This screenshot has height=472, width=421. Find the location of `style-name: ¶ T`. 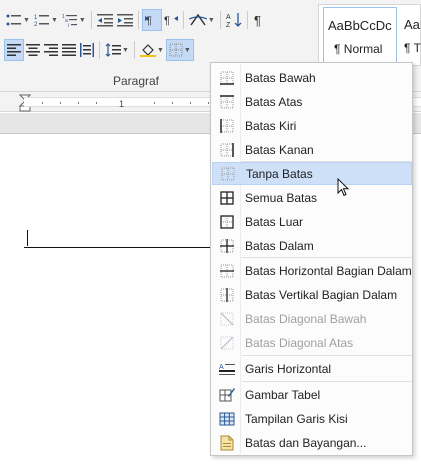

style-name: ¶ T is located at coordinates (412, 48).